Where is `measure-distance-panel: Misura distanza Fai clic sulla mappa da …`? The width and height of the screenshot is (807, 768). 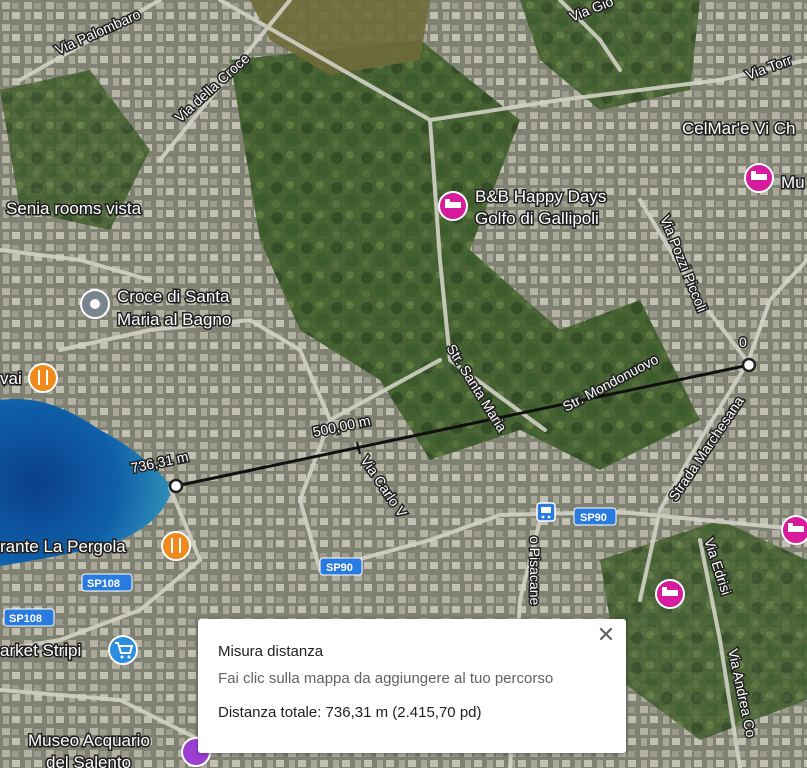 measure-distance-panel: Misura distanza Fai clic sulla mappa da … is located at coordinates (412, 686).